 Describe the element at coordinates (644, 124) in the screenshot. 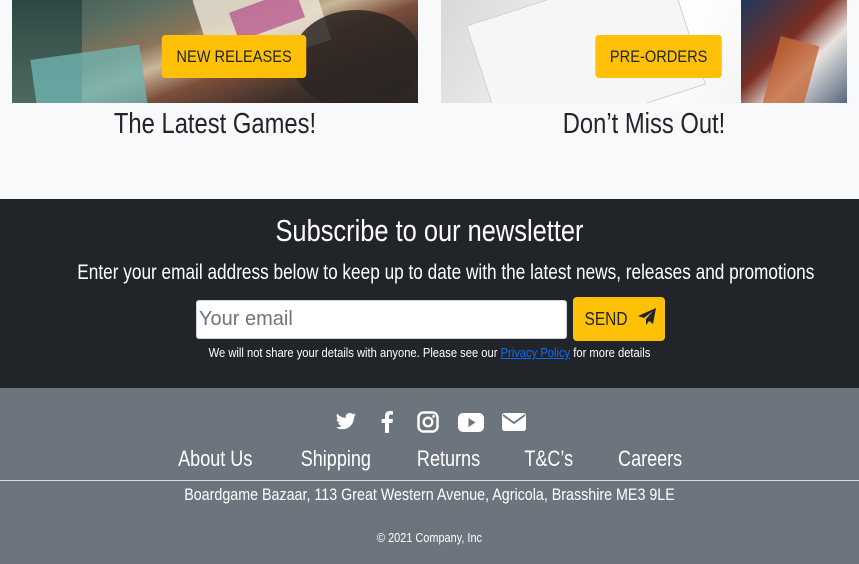

I see `promo-title-dont-miss-out: Don’t Miss Out!` at that location.